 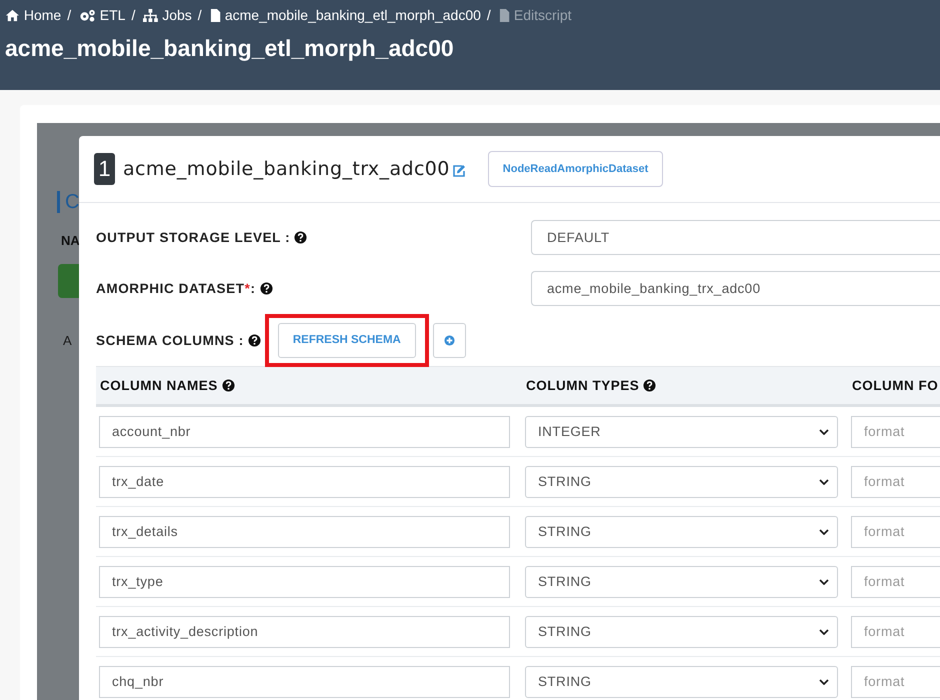 I want to click on node-title: acme_mobile_banking_trx_adc00, so click(x=286, y=169).